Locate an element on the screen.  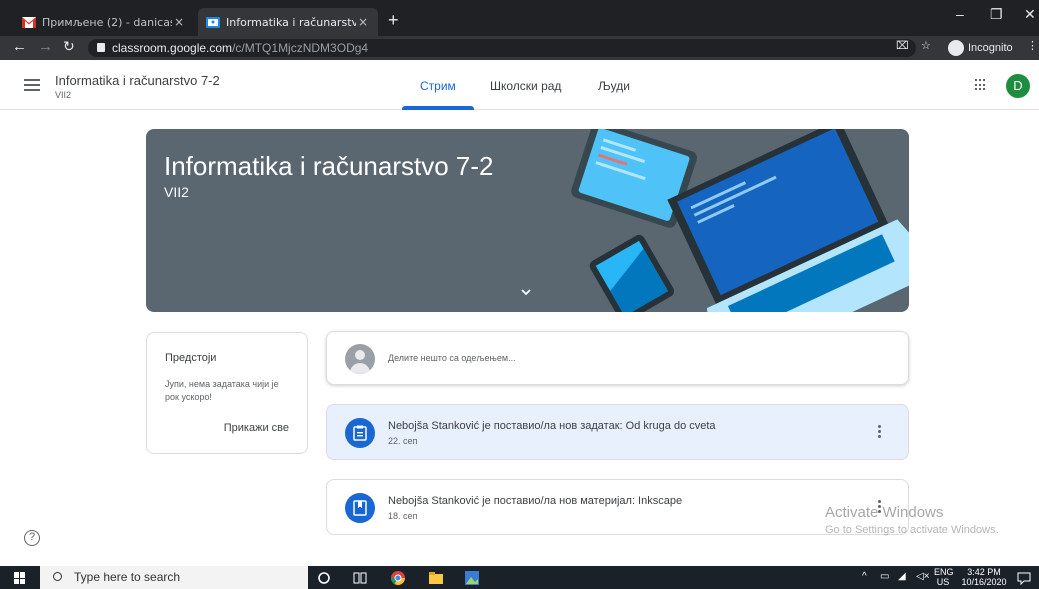
class-title: Informatika i računarstvo 7-2 is located at coordinates (137, 80).